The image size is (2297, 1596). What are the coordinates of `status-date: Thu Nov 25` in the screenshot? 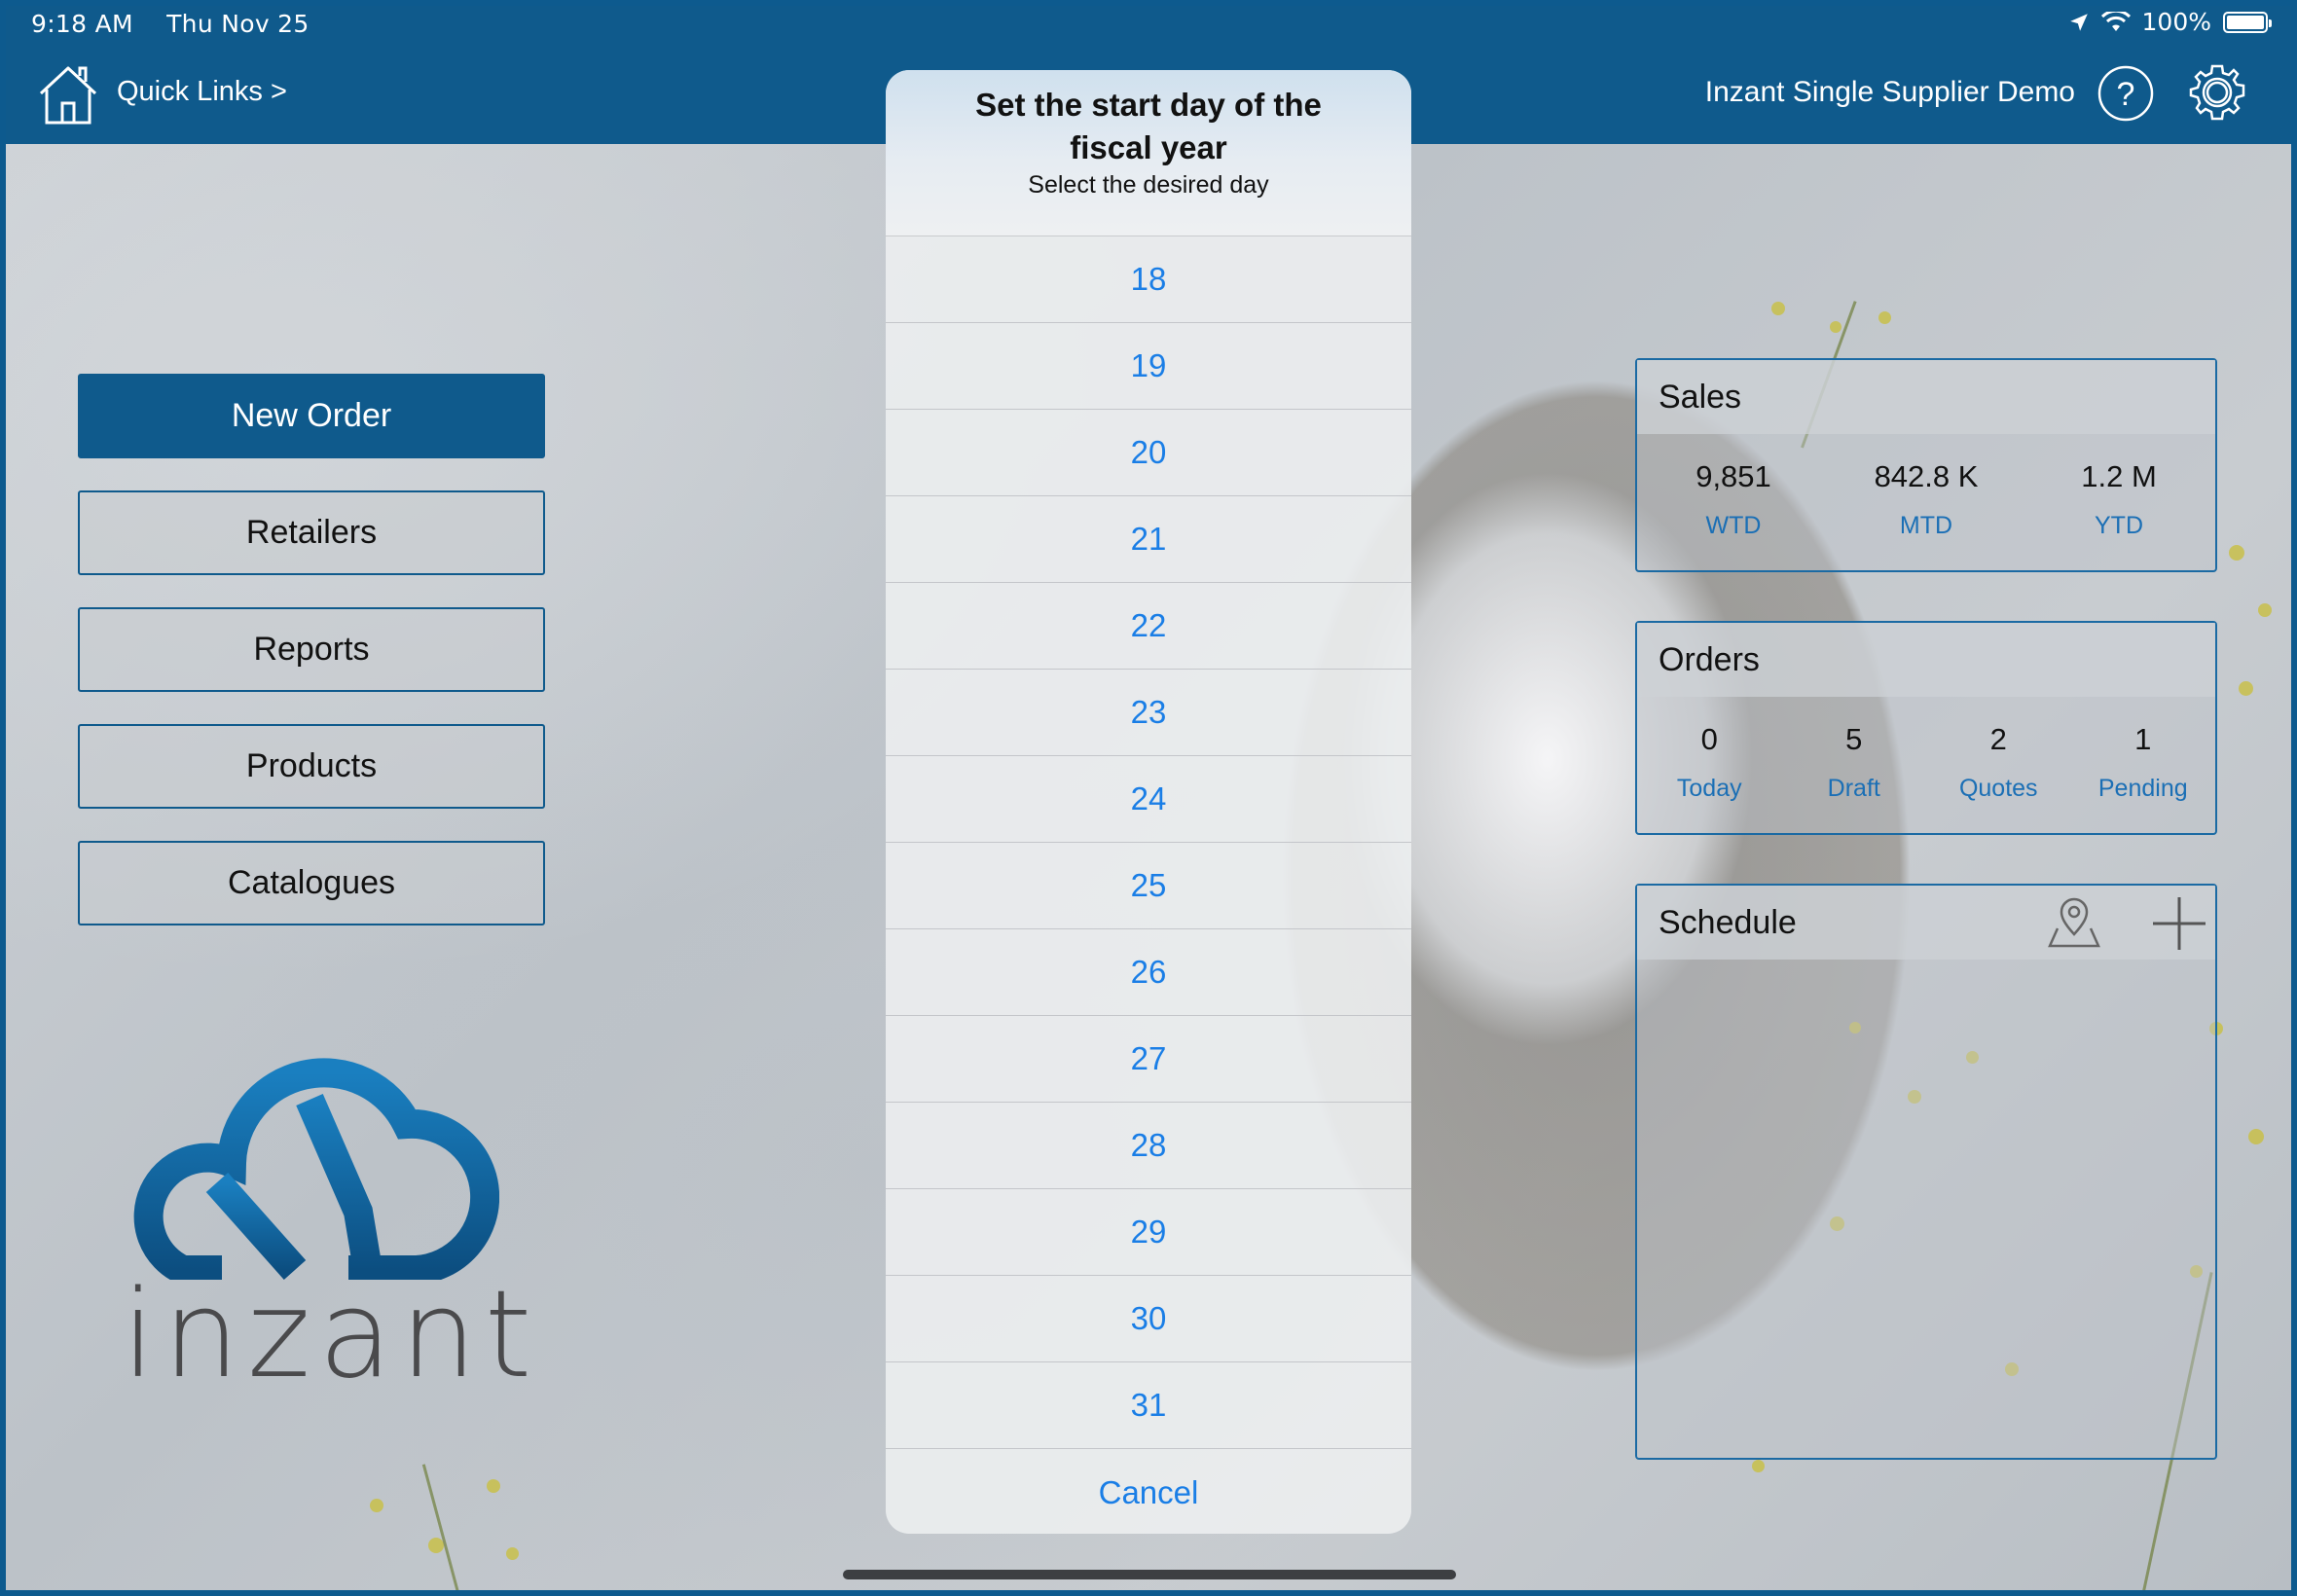 It's located at (238, 24).